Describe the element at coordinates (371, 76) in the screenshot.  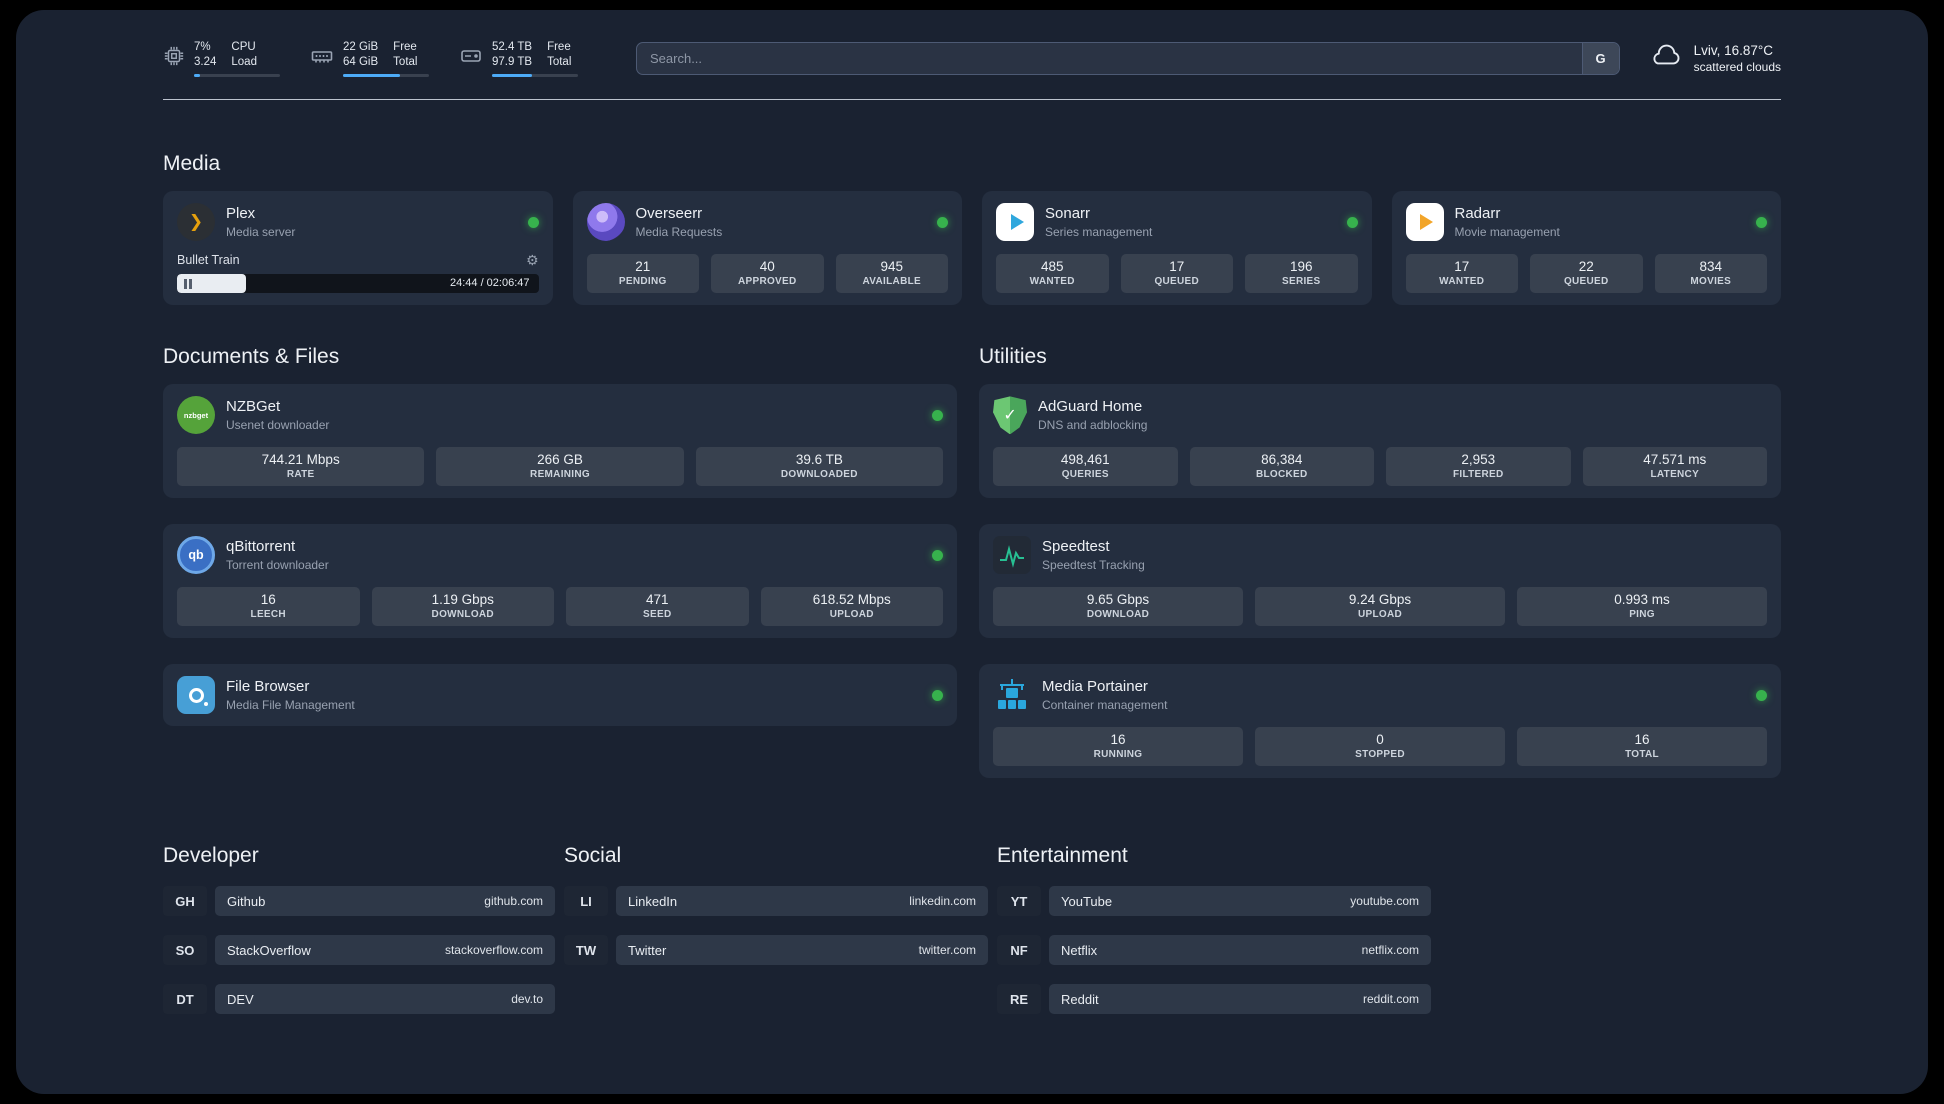
I see `ram-progress-fill` at that location.